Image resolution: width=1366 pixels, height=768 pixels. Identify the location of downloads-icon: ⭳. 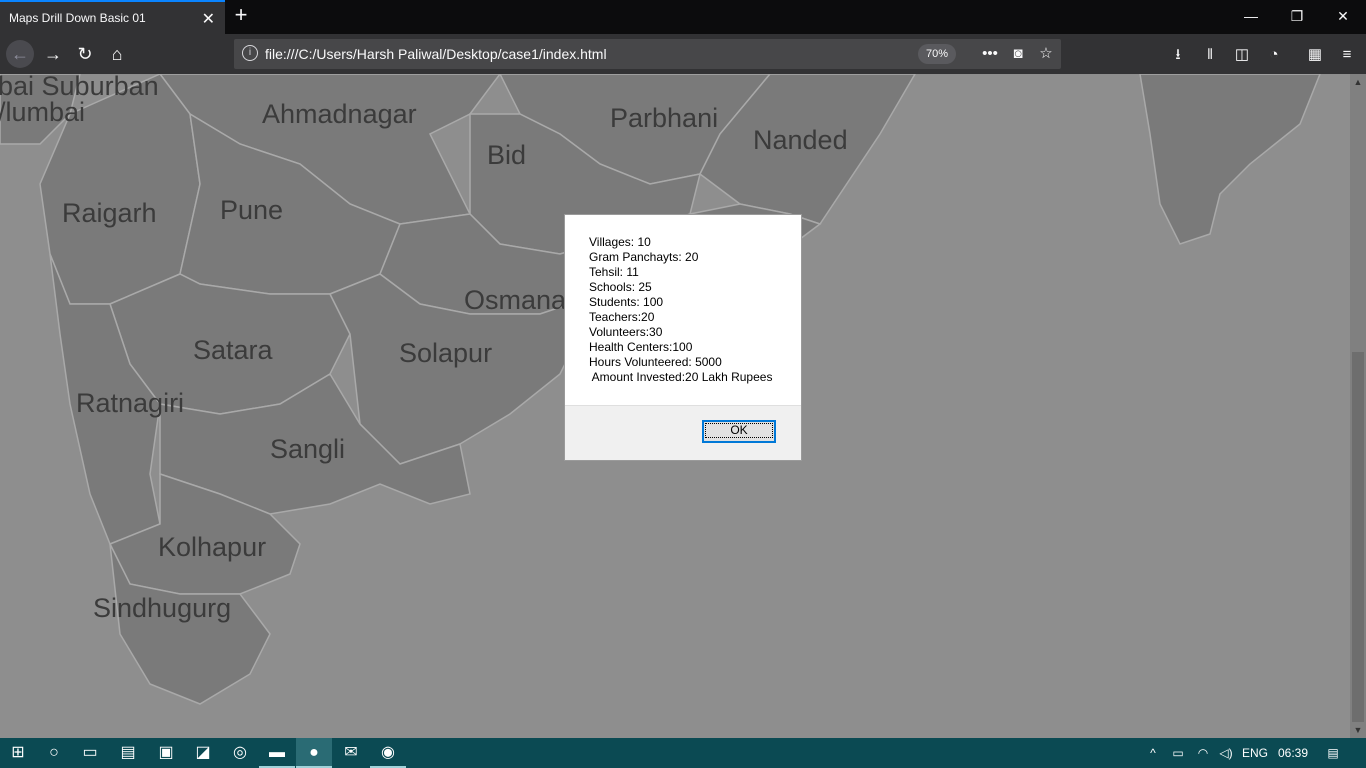
(1178, 55).